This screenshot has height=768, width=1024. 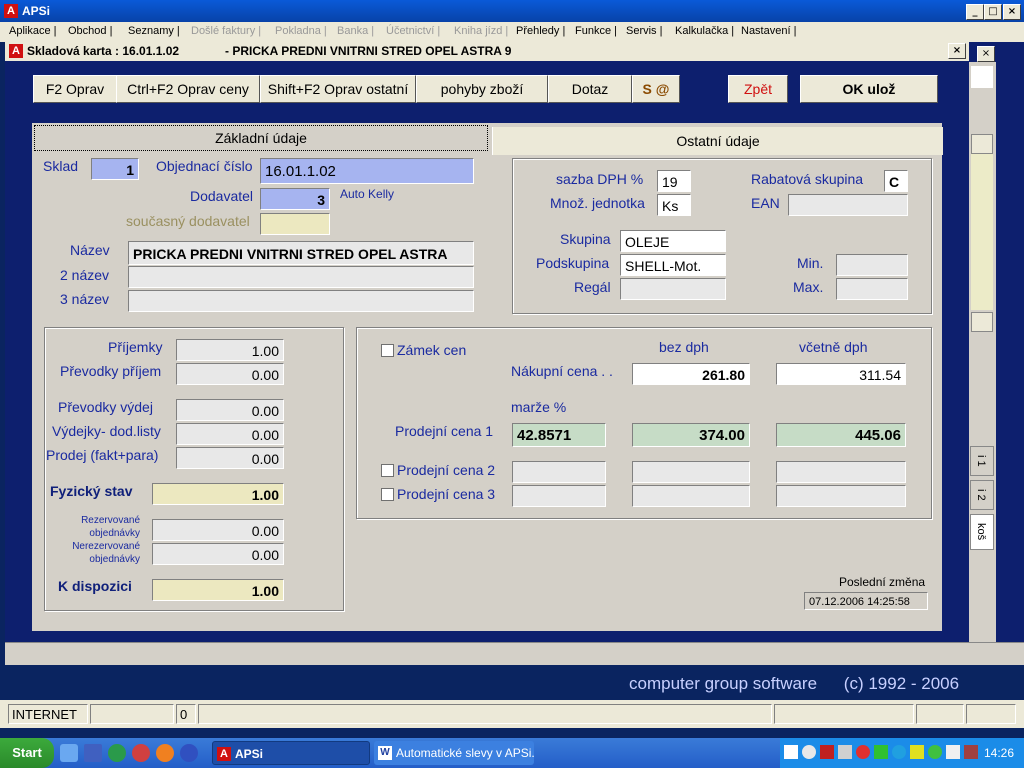 What do you see at coordinates (301, 277) in the screenshot?
I see `name2-field` at bounding box center [301, 277].